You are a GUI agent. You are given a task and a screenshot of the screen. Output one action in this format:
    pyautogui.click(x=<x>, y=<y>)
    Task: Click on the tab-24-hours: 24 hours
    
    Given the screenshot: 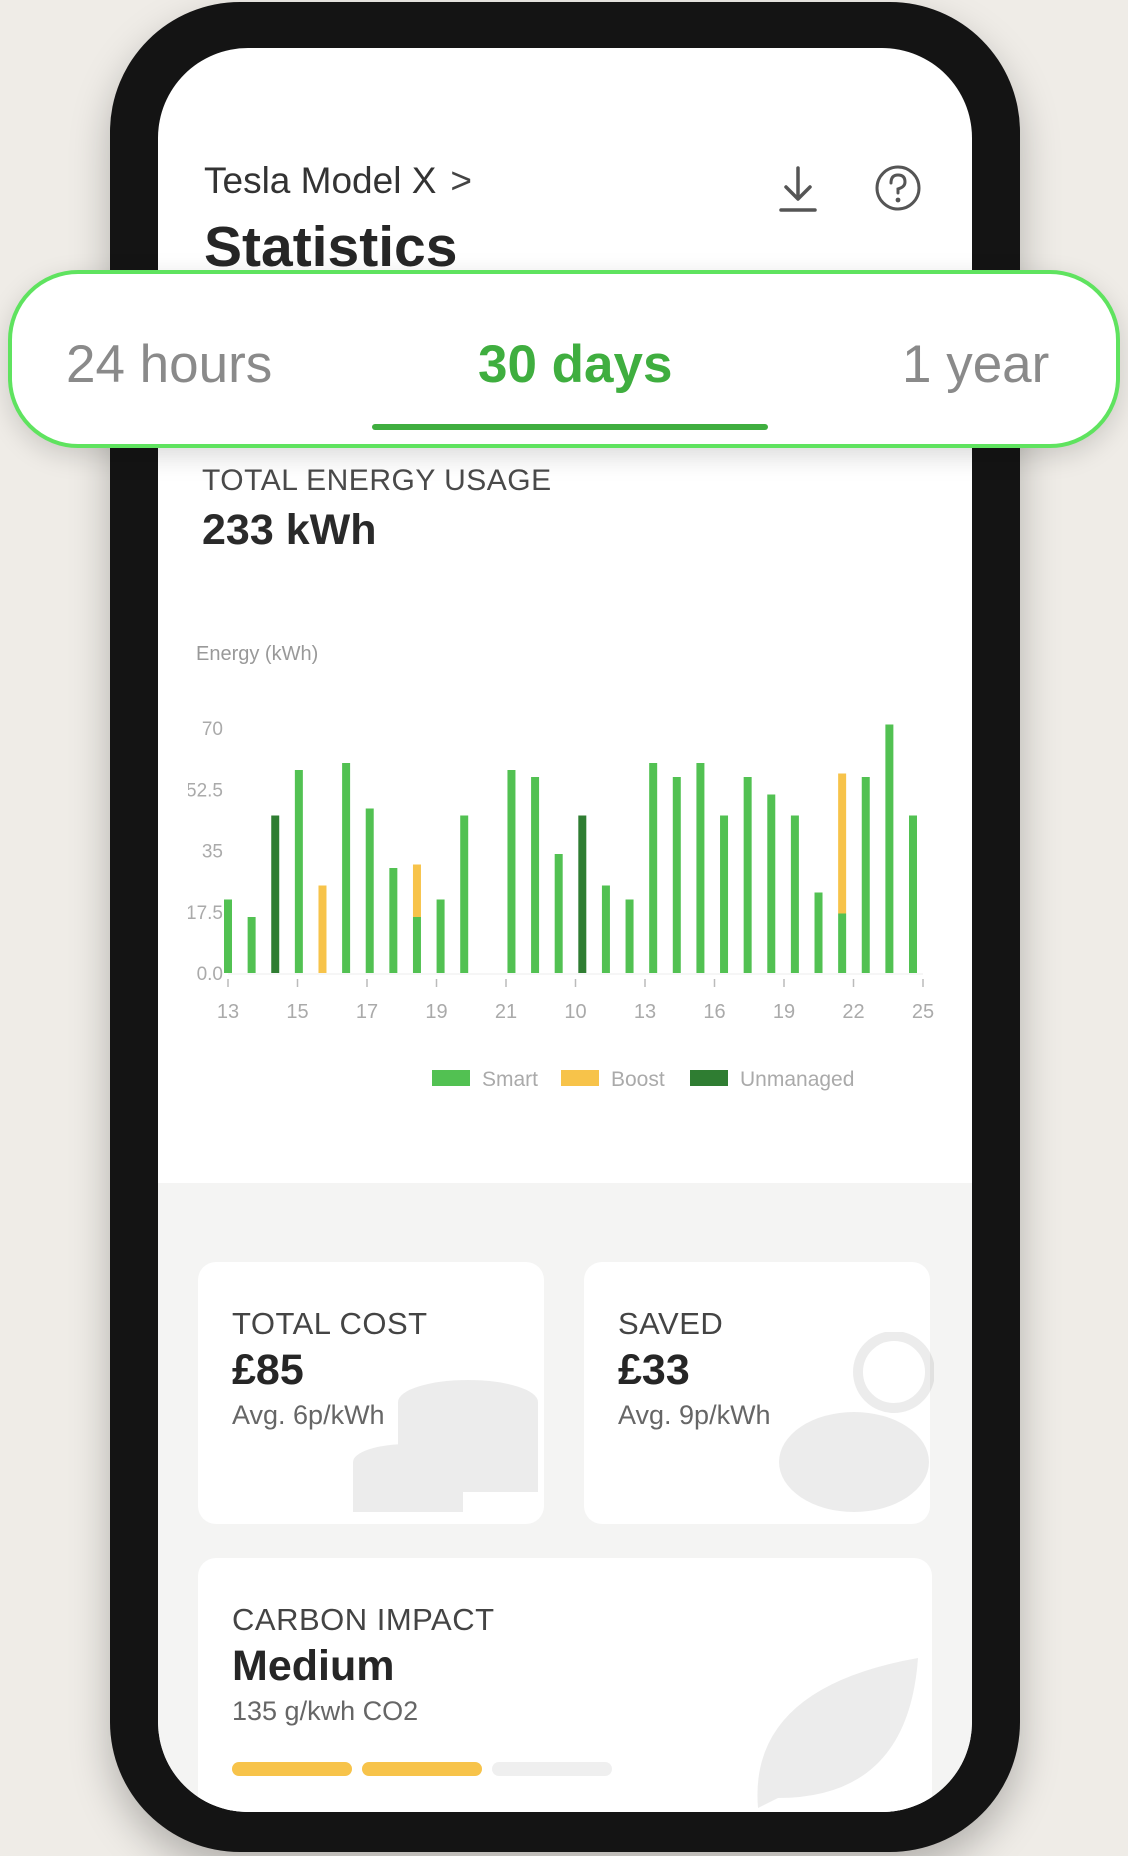 What is the action you would take?
    pyautogui.click(x=169, y=364)
    